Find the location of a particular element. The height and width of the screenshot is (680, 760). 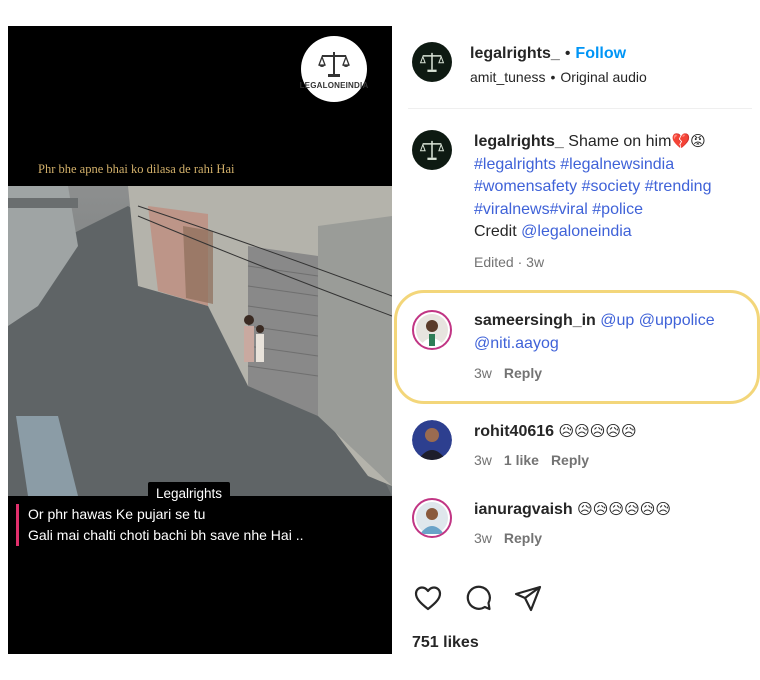

video-top-caption: Phr bhe apne bhai ko dilasa de rahi Hai is located at coordinates (136, 169).